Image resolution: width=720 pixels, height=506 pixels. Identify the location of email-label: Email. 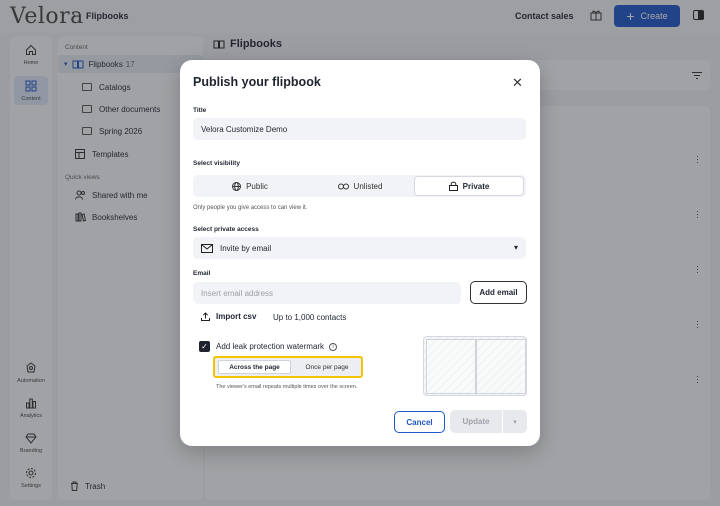
(202, 273).